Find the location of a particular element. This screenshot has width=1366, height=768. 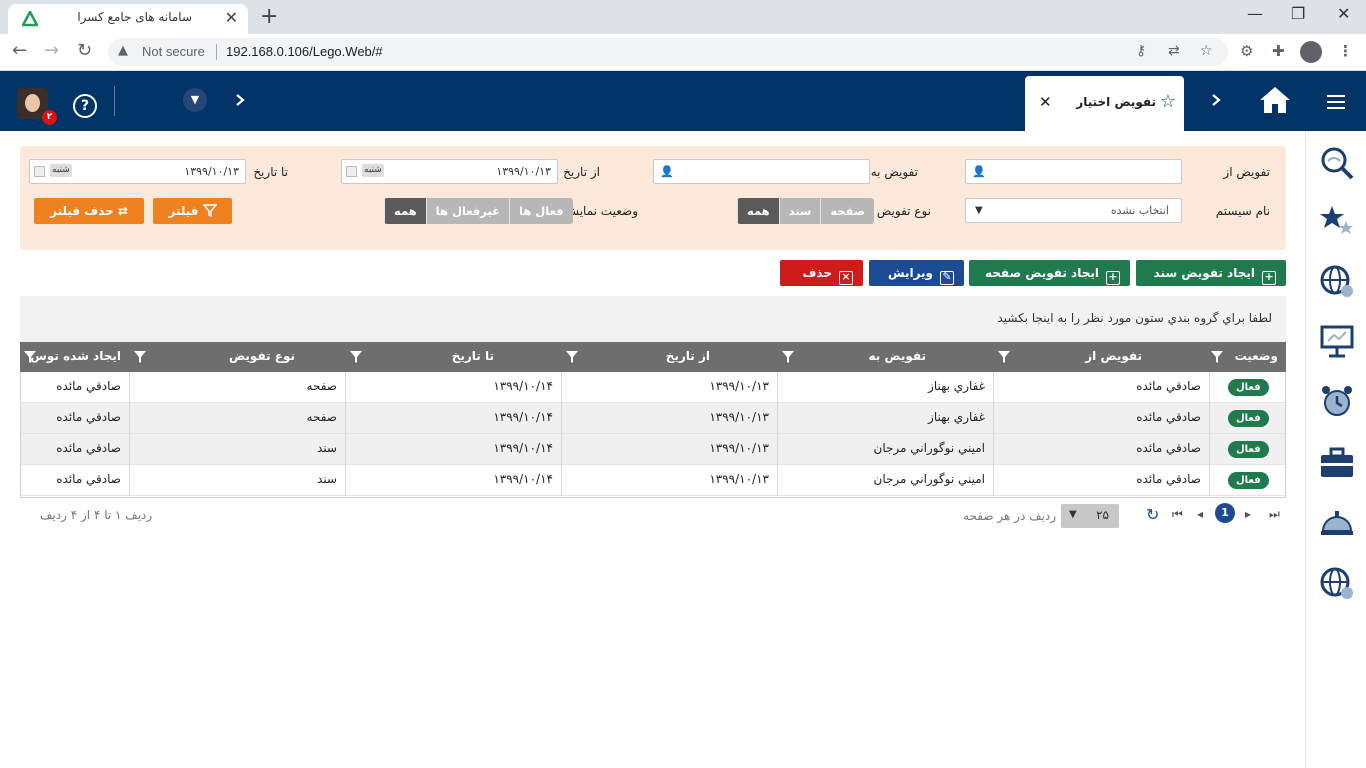

chevron-down-icon: ▼ is located at coordinates (195, 100).